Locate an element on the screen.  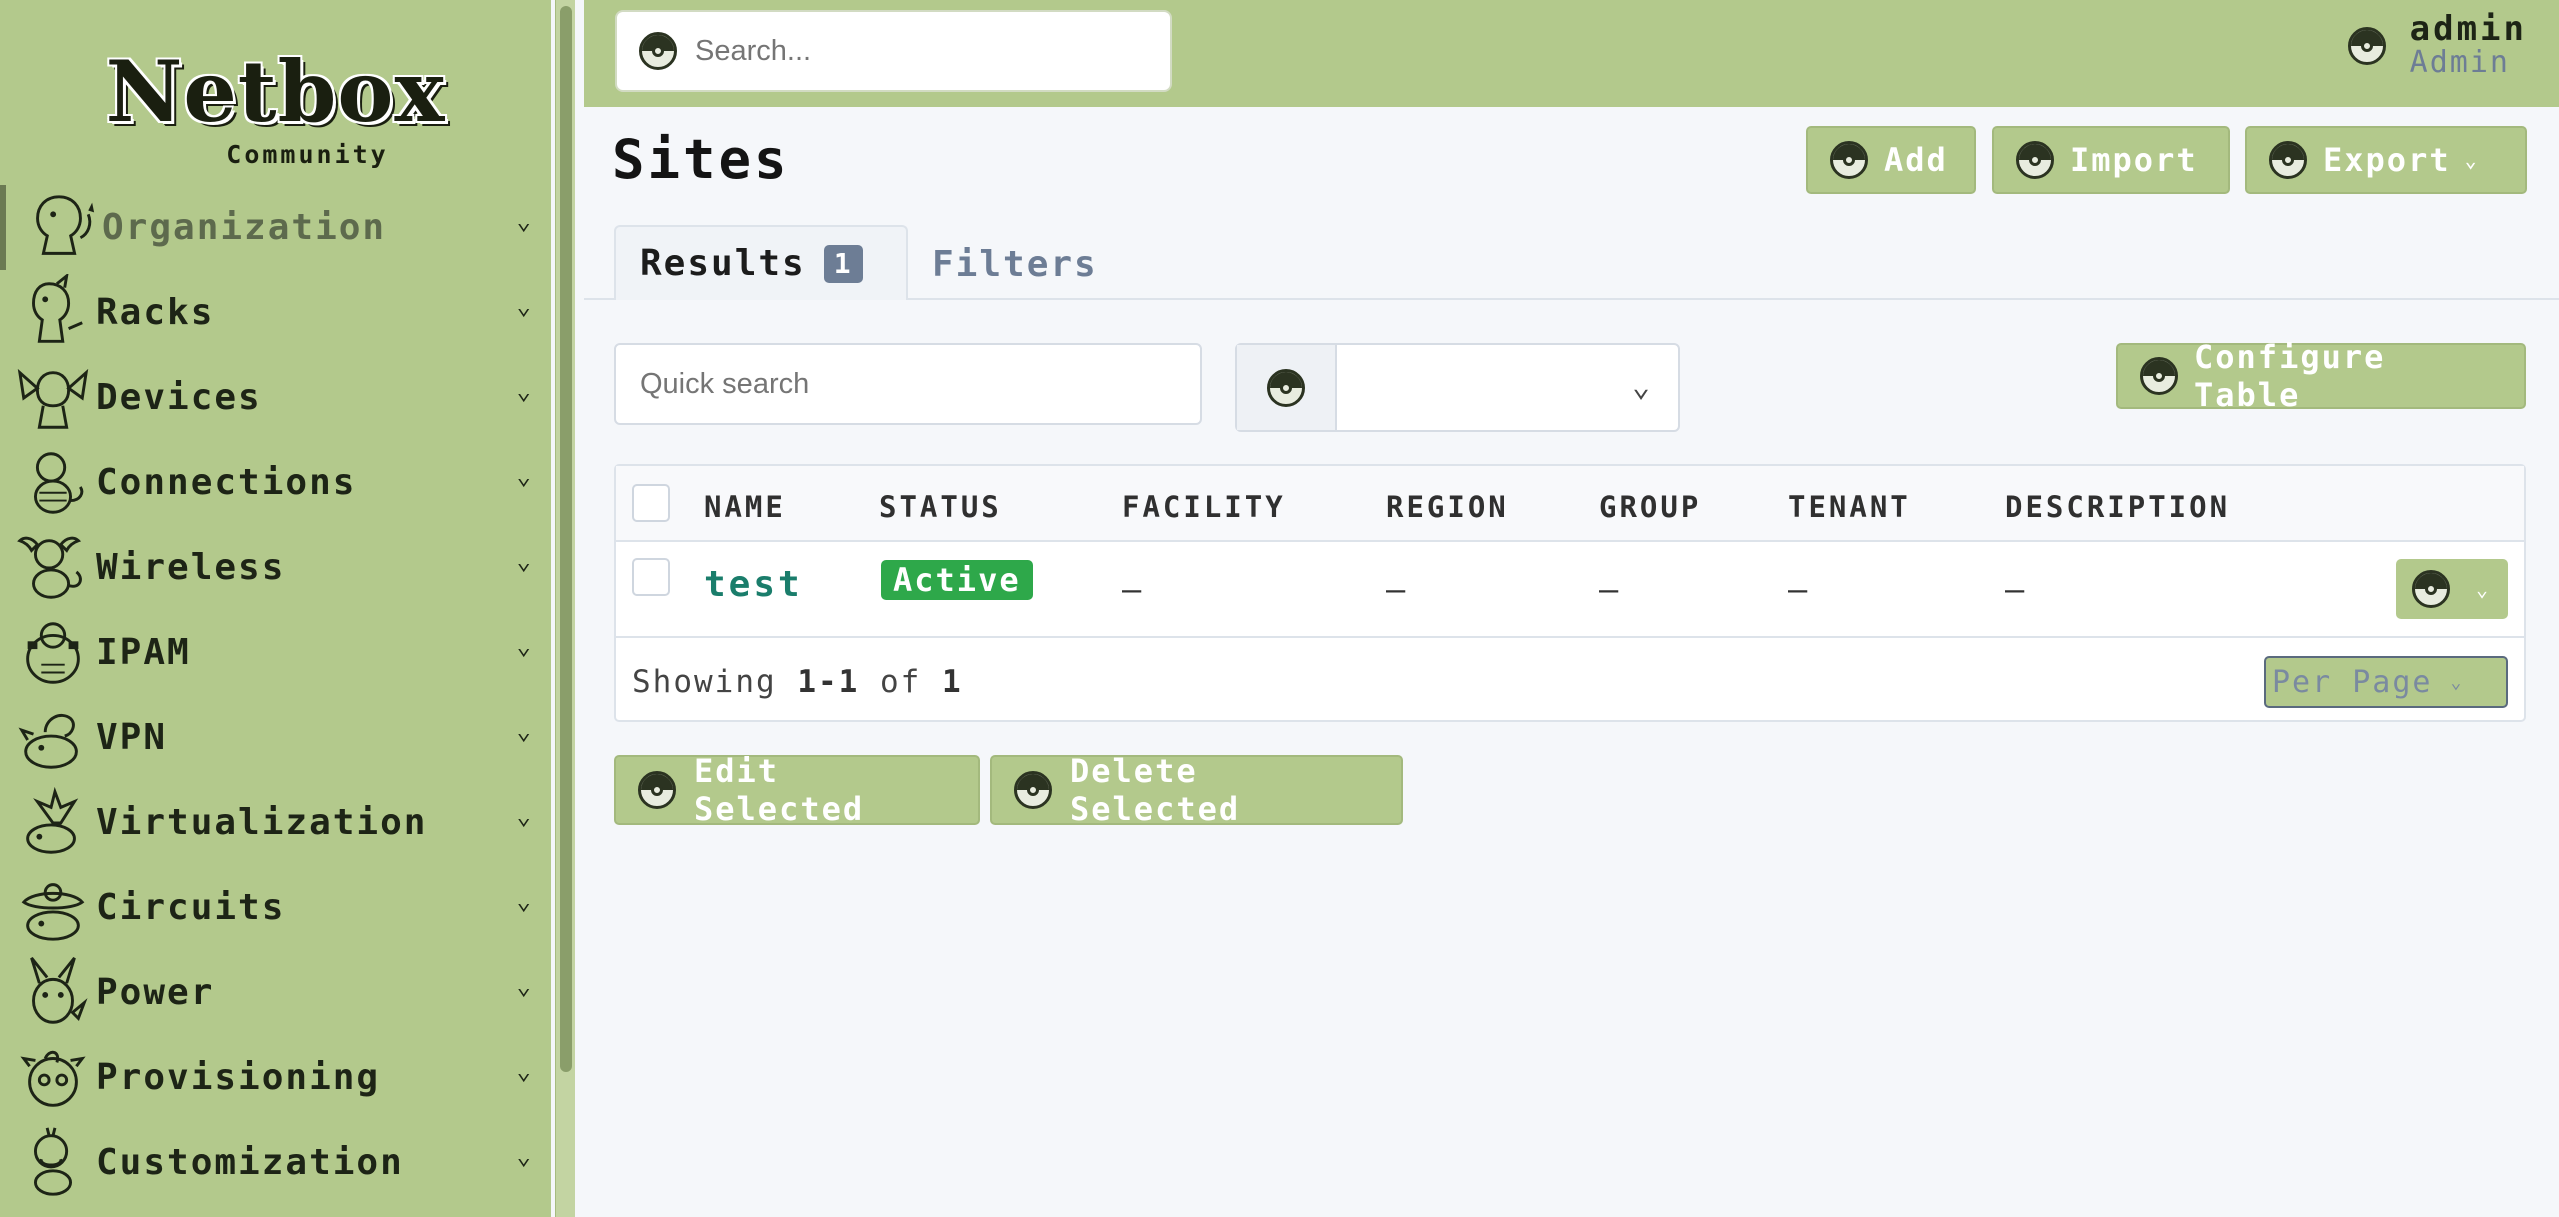
pokeball-search-icon is located at coordinates (658, 51).